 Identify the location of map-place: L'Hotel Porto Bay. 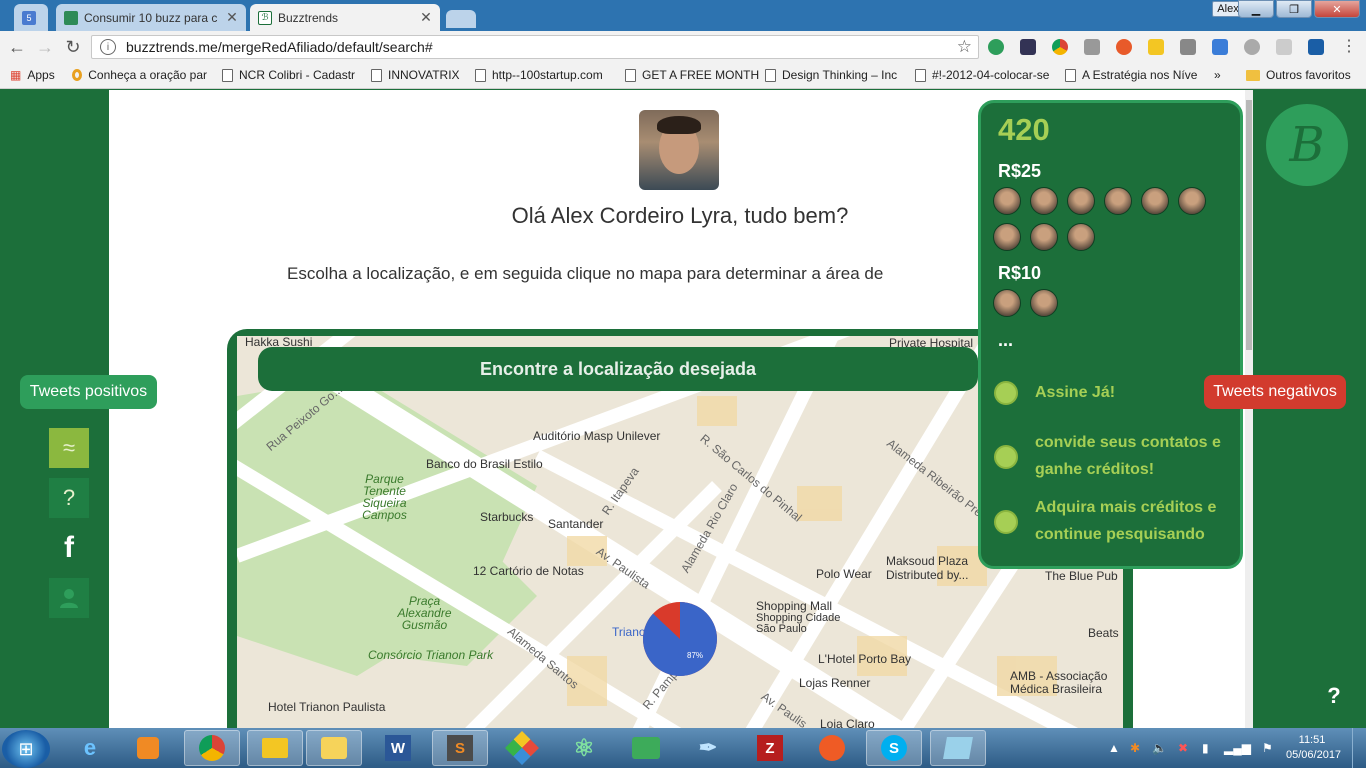
(865, 659).